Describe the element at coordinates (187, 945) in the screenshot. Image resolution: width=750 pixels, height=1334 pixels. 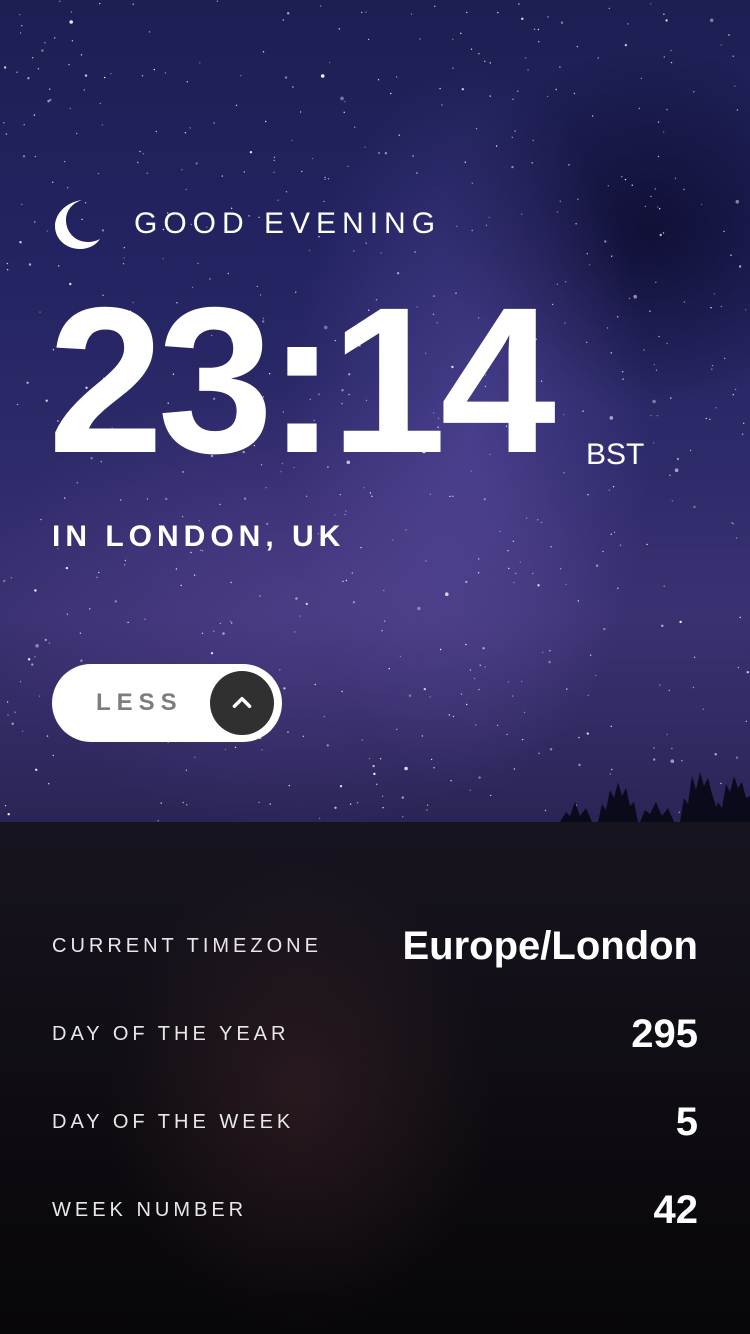
I see `detail-label: CURRENT TIMEZONE` at that location.